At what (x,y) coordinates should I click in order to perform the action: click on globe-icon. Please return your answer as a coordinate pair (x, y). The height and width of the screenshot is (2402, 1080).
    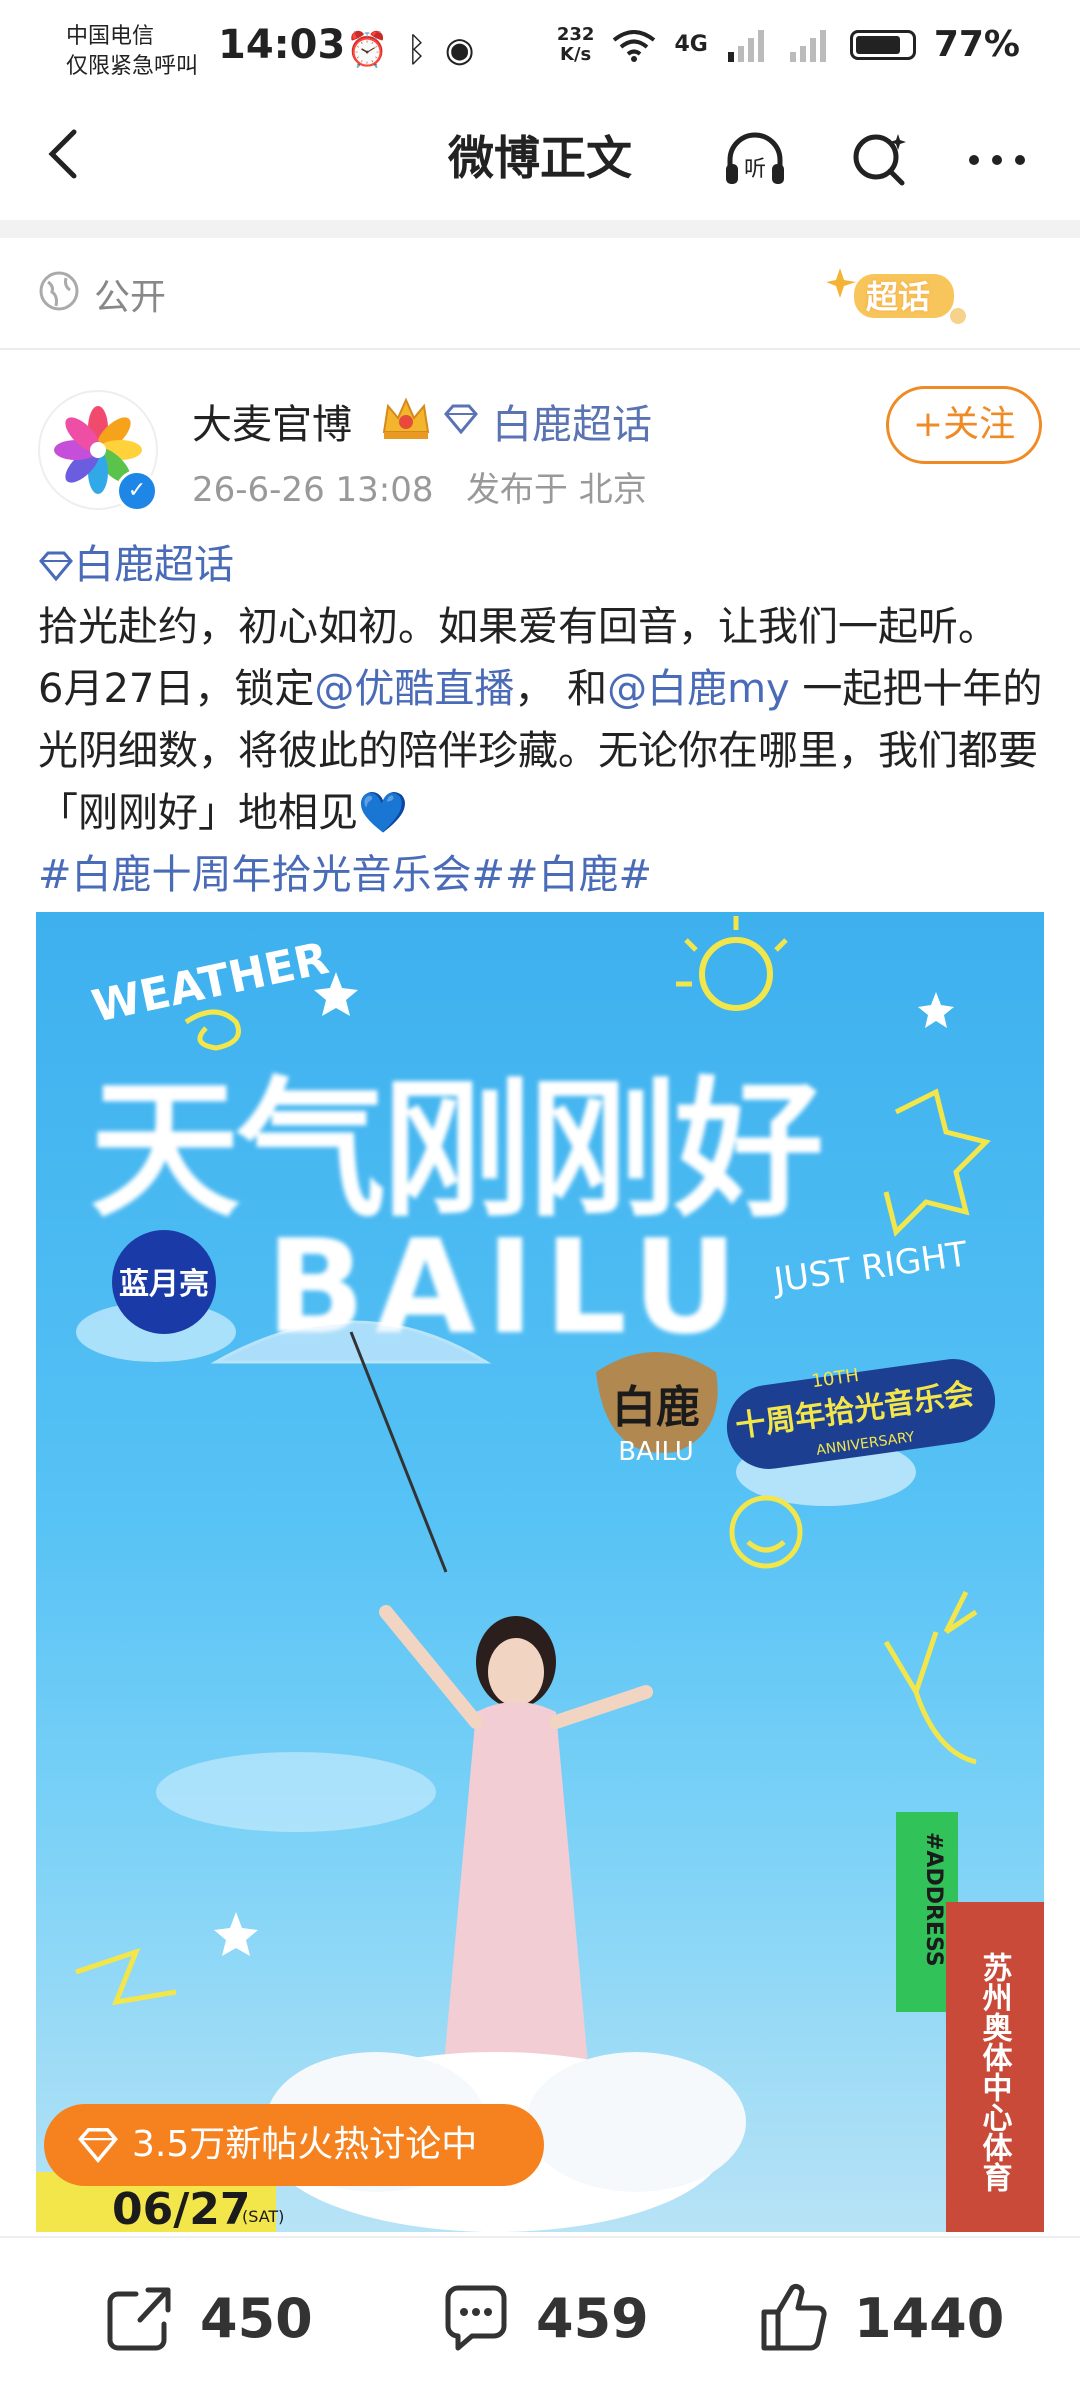
    Looking at the image, I should click on (59, 291).